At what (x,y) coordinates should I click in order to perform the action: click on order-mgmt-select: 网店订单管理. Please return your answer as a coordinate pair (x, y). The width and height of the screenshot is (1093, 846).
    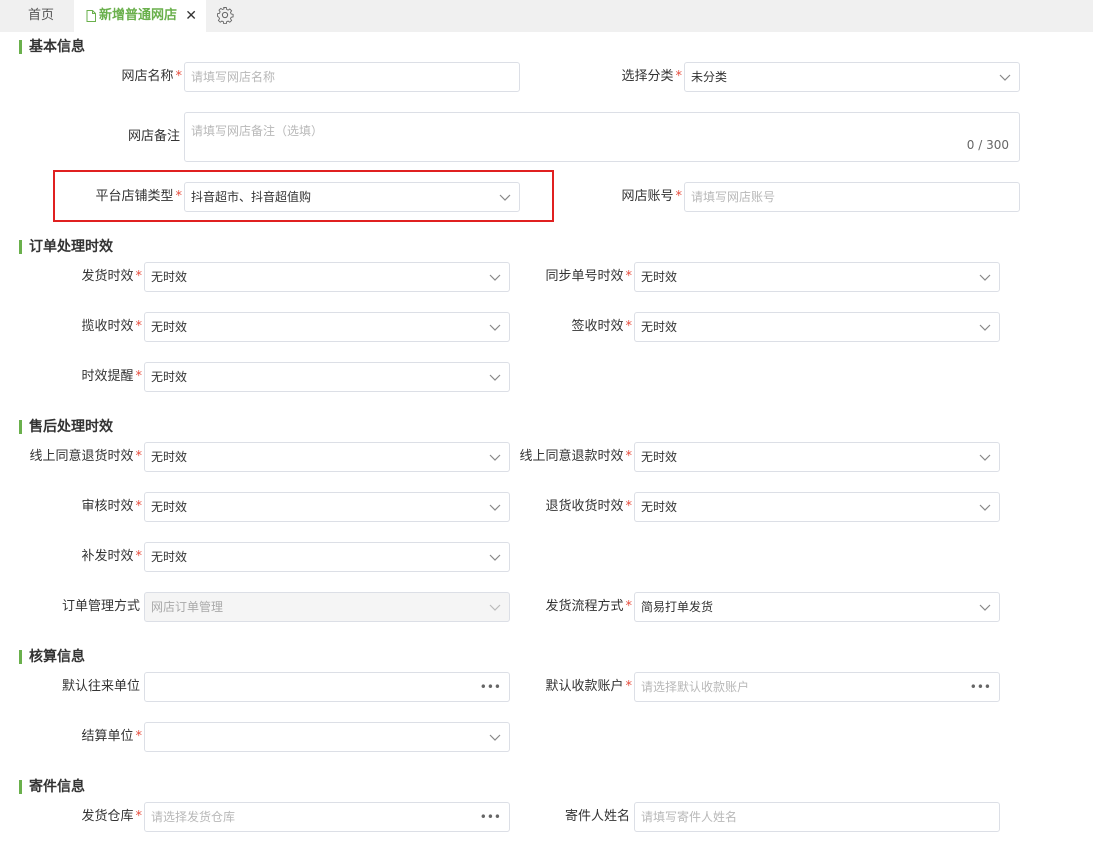
    Looking at the image, I should click on (327, 607).